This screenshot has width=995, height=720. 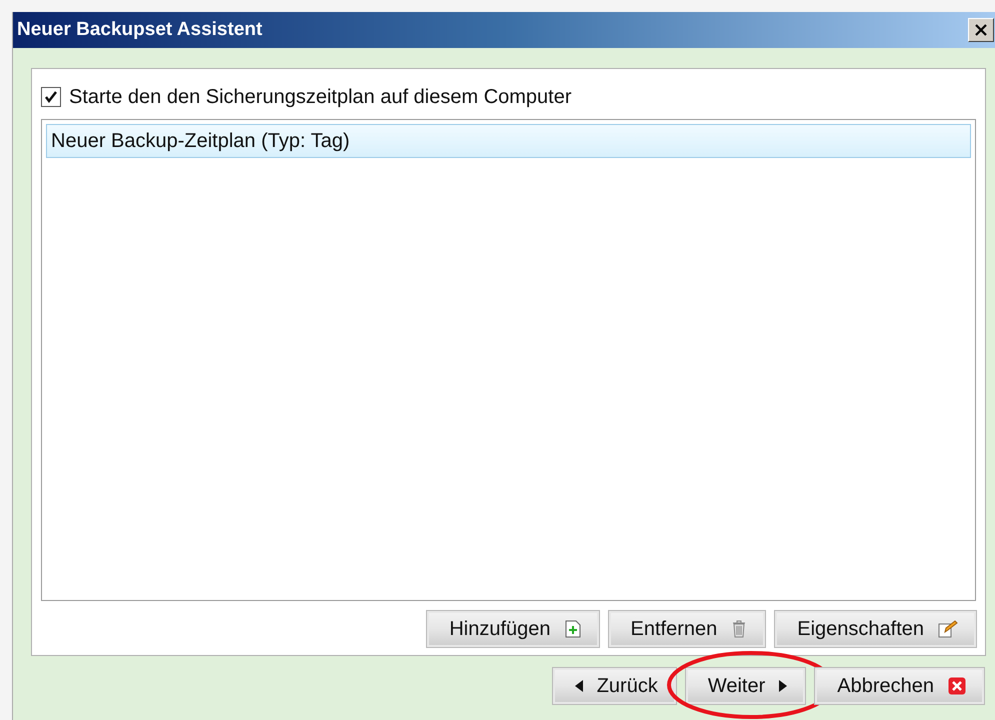 What do you see at coordinates (687, 629) in the screenshot?
I see `remove-button: Entfernen` at bounding box center [687, 629].